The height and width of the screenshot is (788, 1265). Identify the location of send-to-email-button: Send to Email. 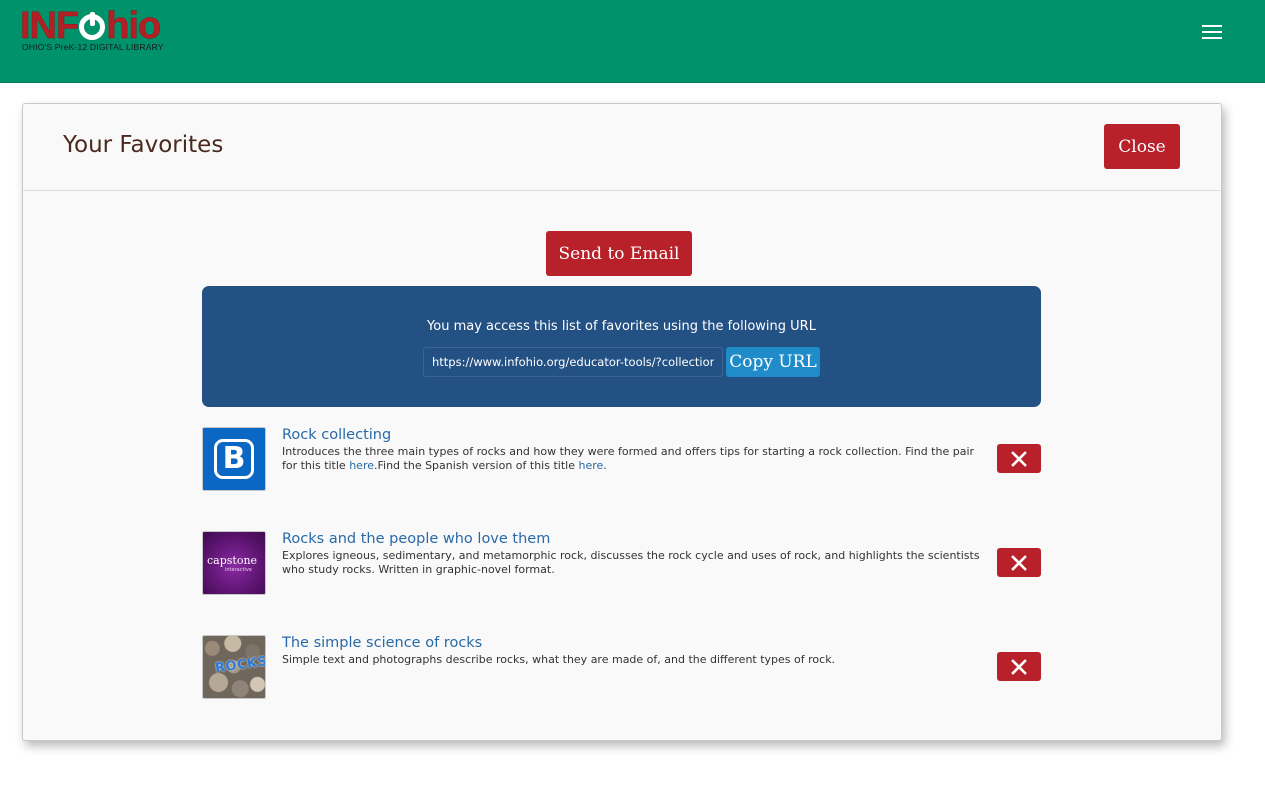
(619, 253).